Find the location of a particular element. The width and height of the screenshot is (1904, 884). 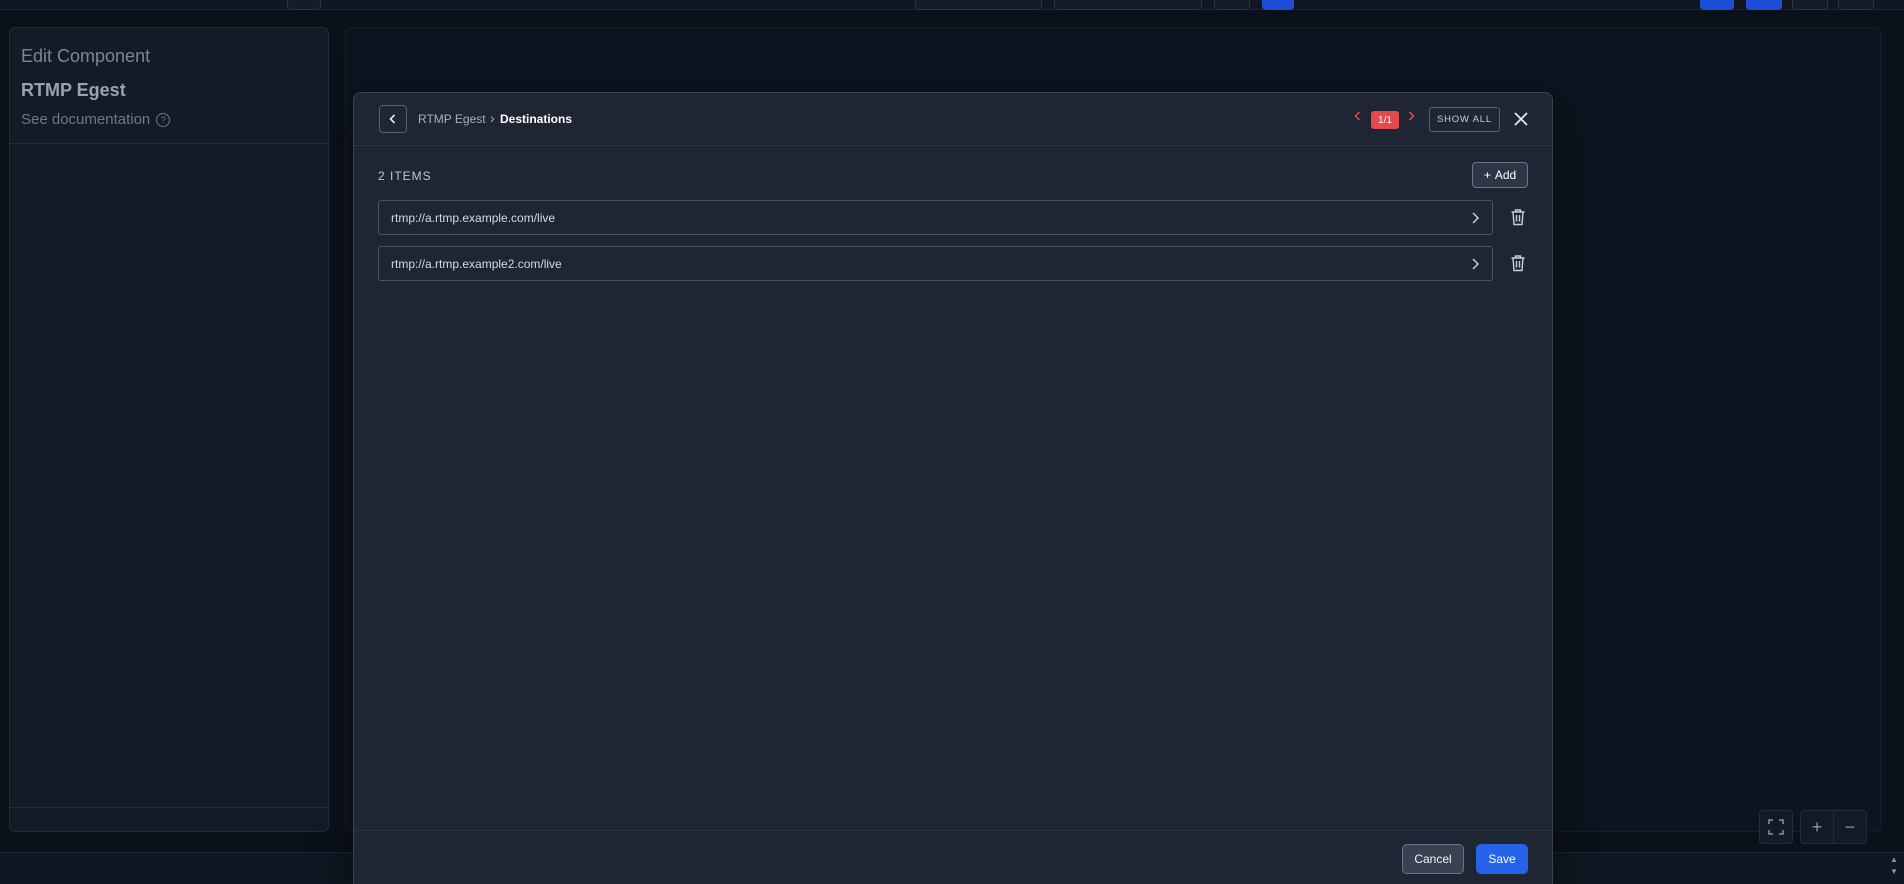

breadcrumb-current: Destinations is located at coordinates (536, 119).